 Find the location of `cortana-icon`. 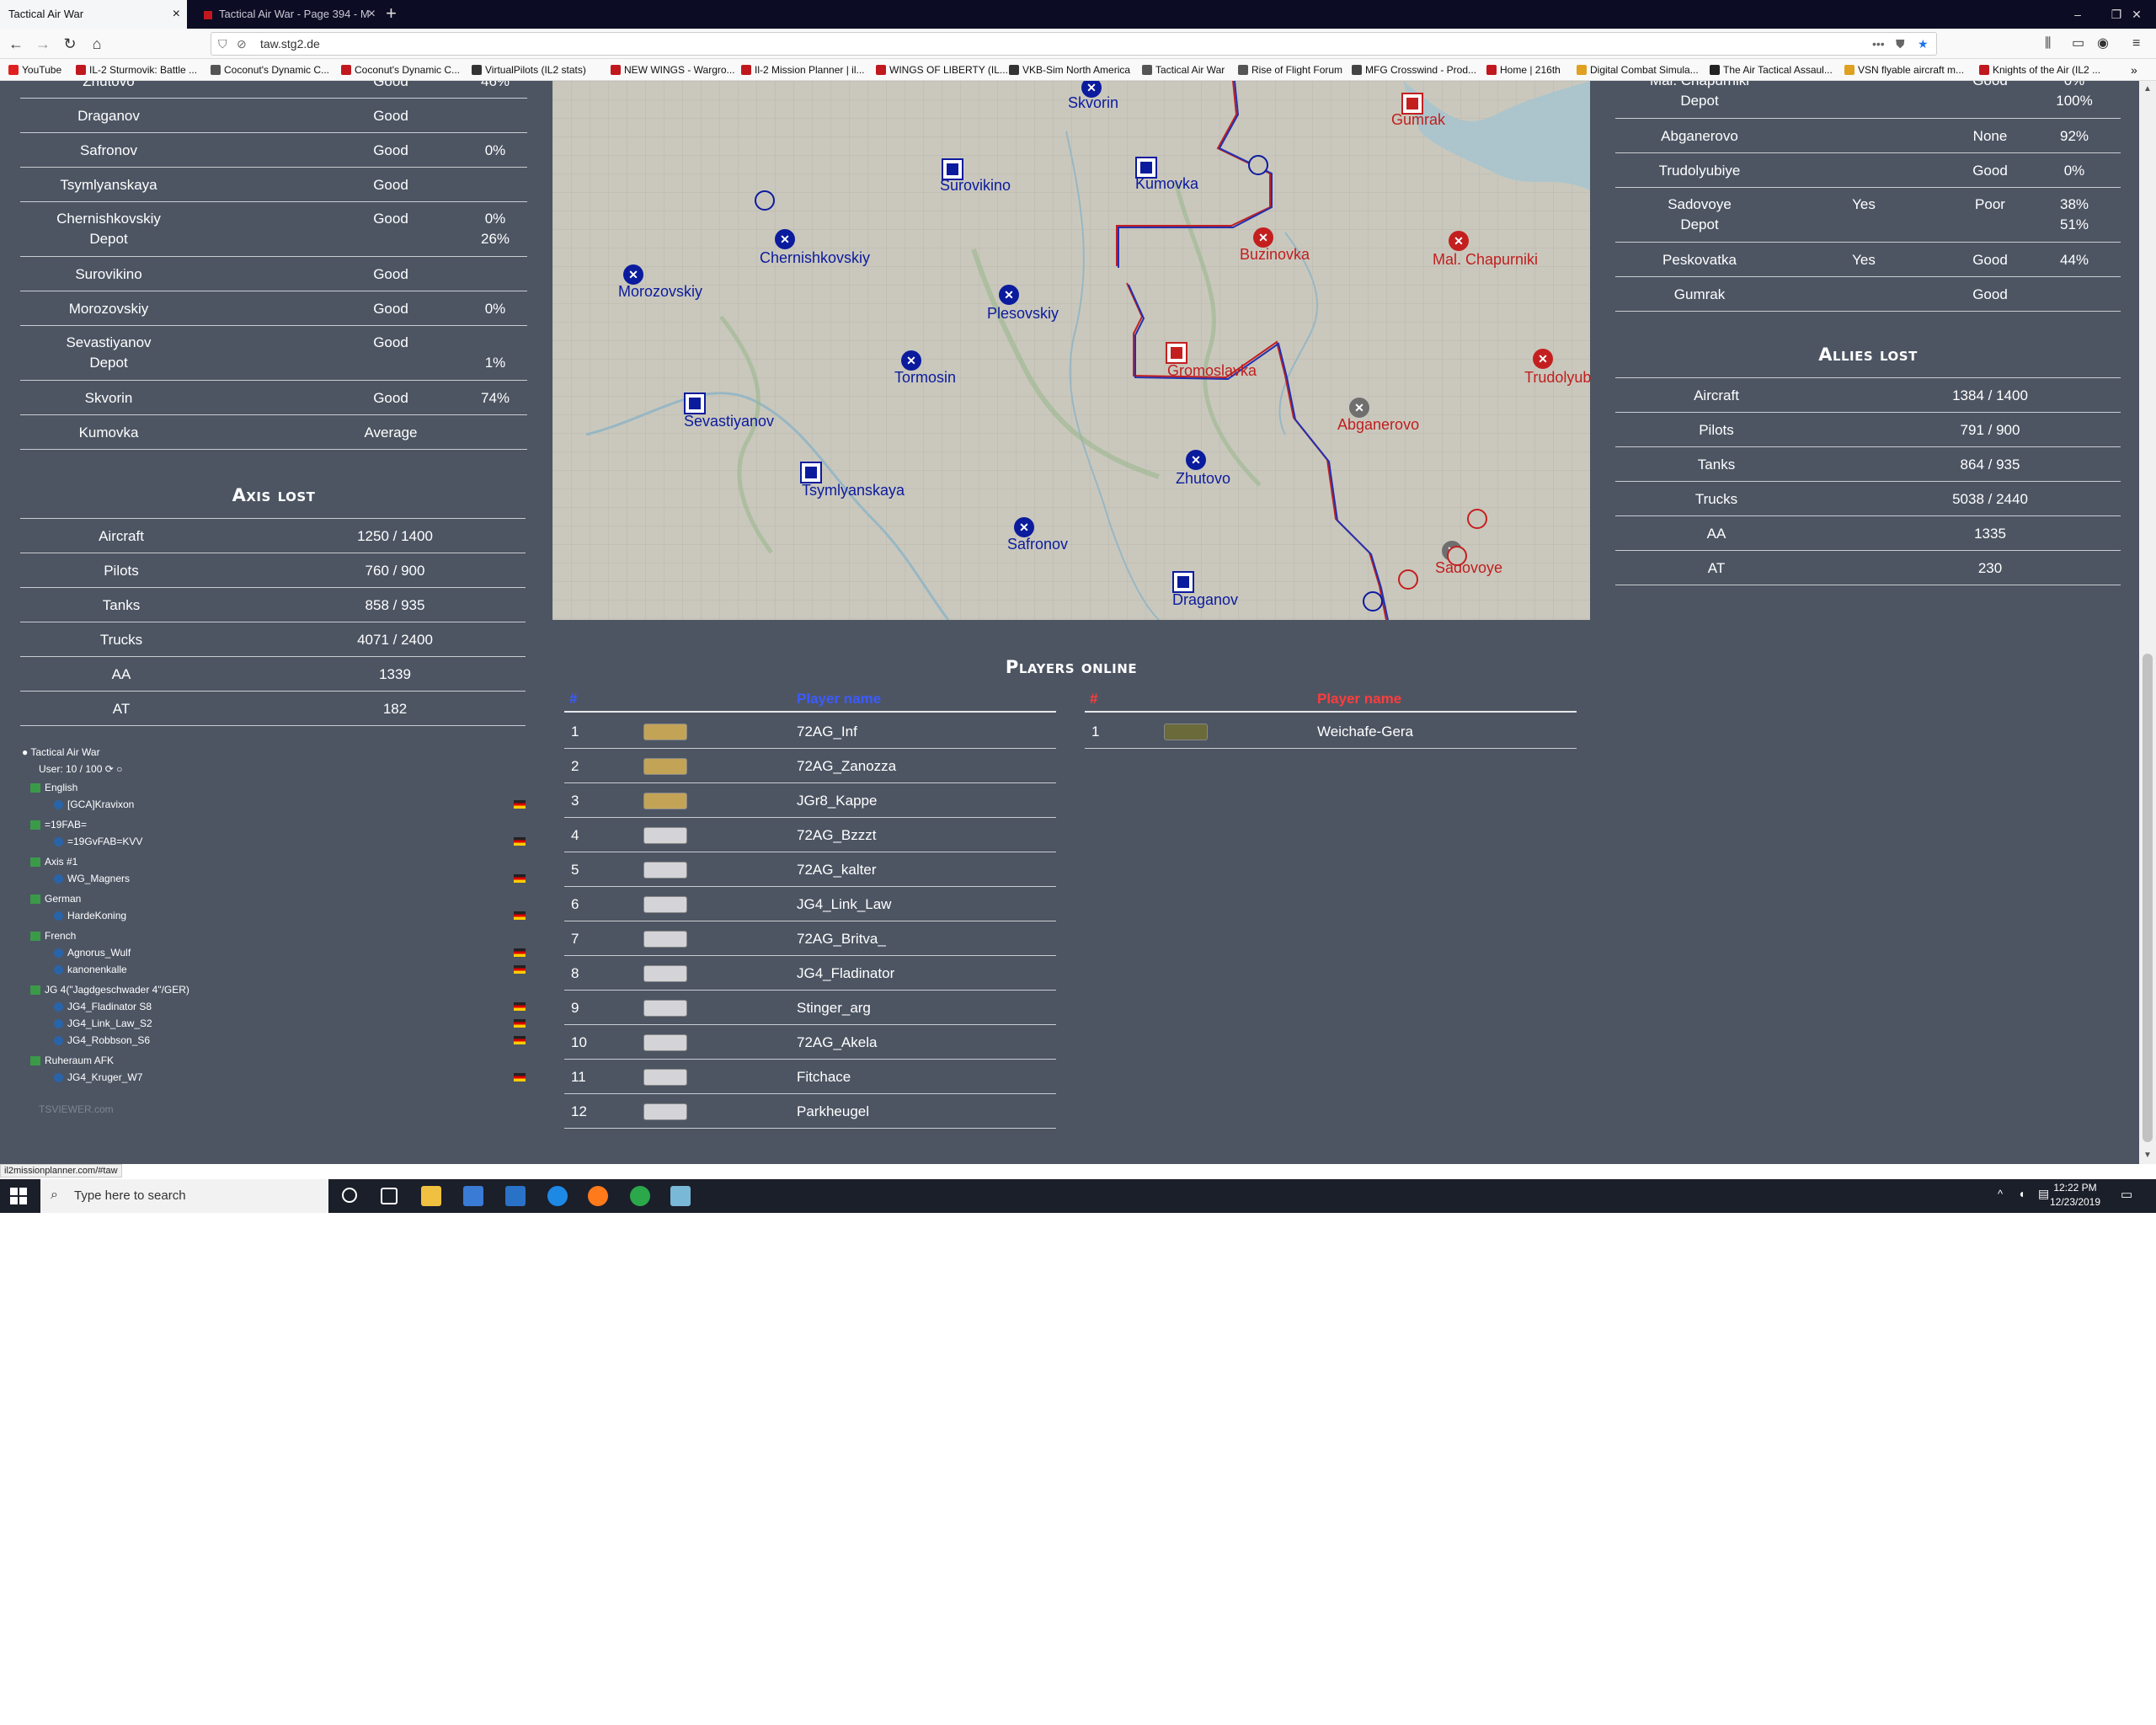

cortana-icon is located at coordinates (349, 1195).